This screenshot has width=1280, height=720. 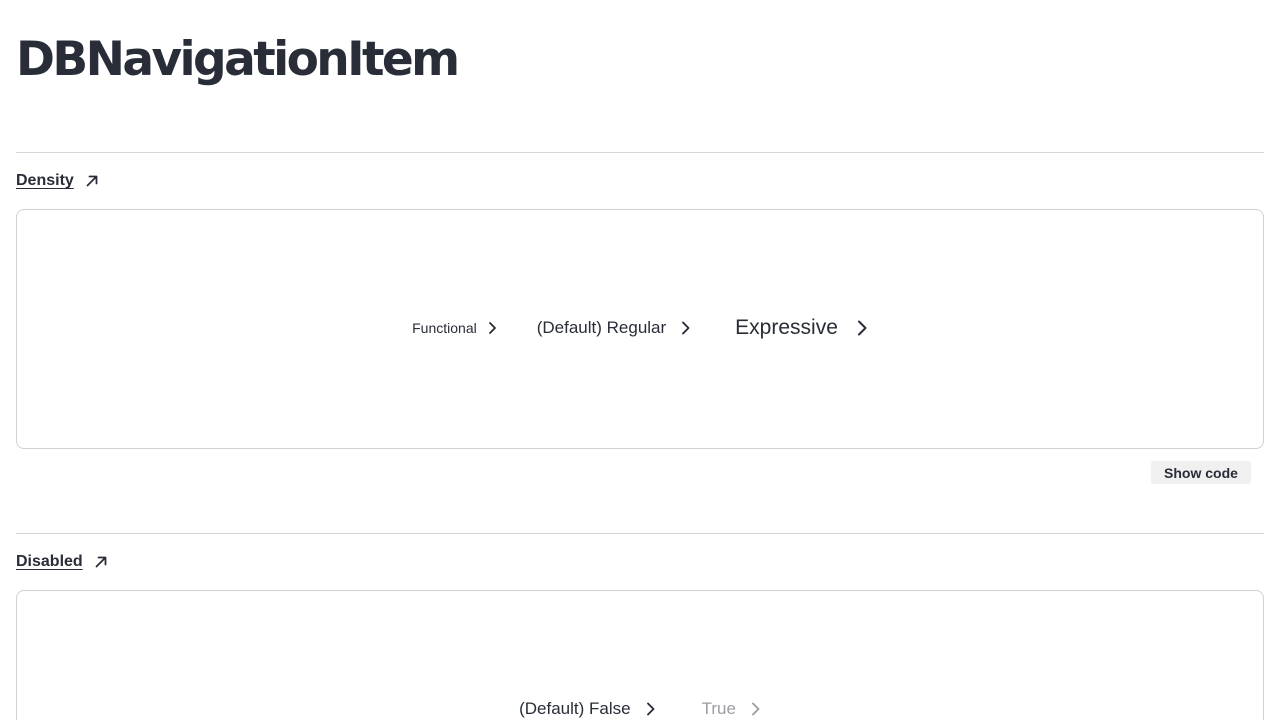 What do you see at coordinates (45, 180) in the screenshot?
I see `density-heading-text: Density` at bounding box center [45, 180].